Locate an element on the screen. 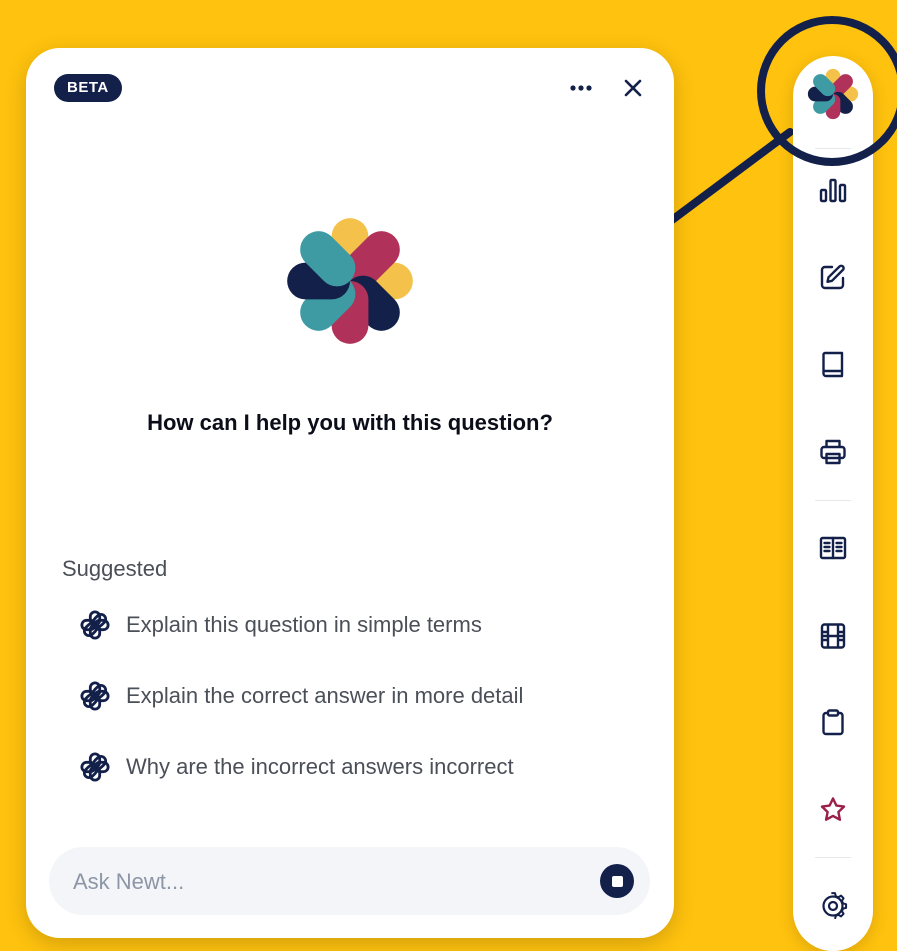 The height and width of the screenshot is (951, 897). star-icon is located at coordinates (833, 809).